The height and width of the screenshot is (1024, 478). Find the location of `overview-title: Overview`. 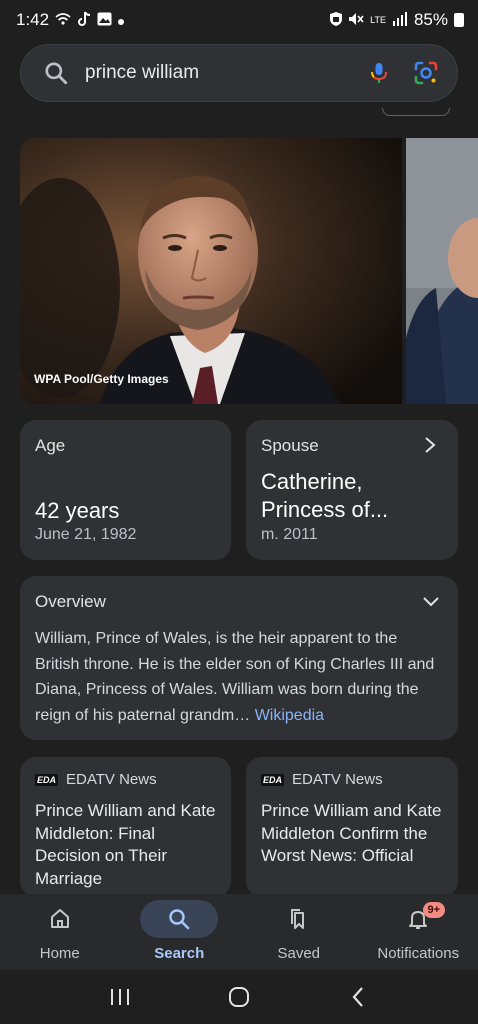

overview-title: Overview is located at coordinates (70, 601).